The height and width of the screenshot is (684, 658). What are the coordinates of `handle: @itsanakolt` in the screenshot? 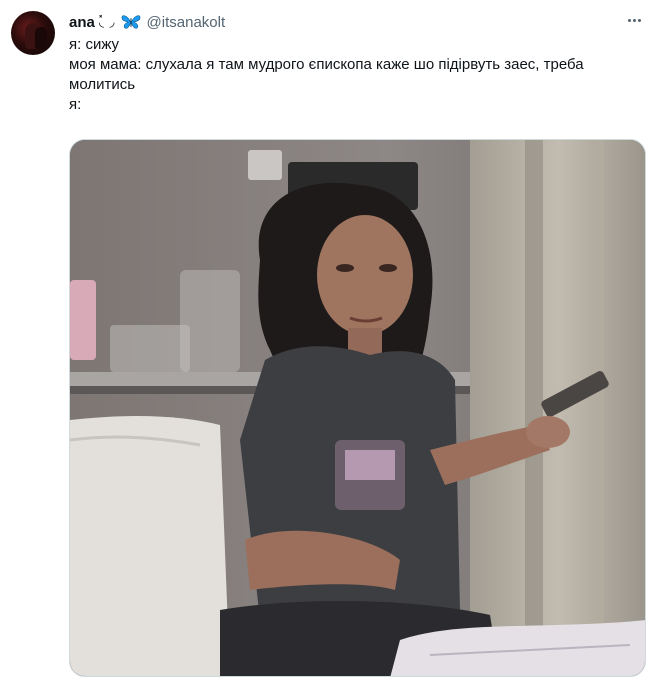 It's located at (186, 22).